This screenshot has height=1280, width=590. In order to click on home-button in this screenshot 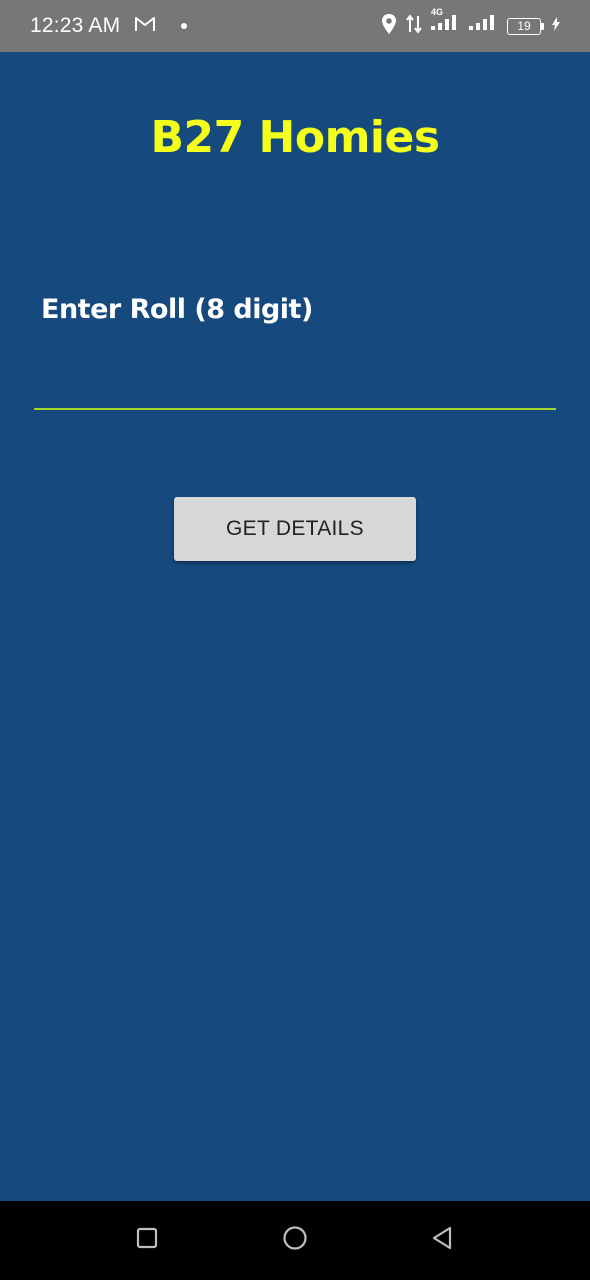, I will do `click(295, 1240)`.